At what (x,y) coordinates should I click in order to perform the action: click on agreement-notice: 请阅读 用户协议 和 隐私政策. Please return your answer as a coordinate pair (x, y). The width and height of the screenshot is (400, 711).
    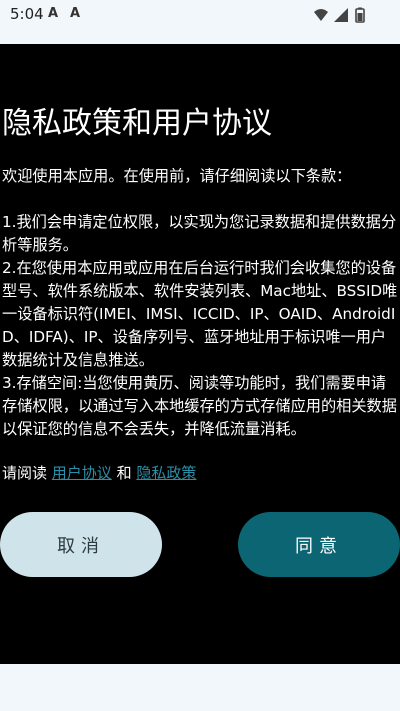
    Looking at the image, I should click on (99, 472).